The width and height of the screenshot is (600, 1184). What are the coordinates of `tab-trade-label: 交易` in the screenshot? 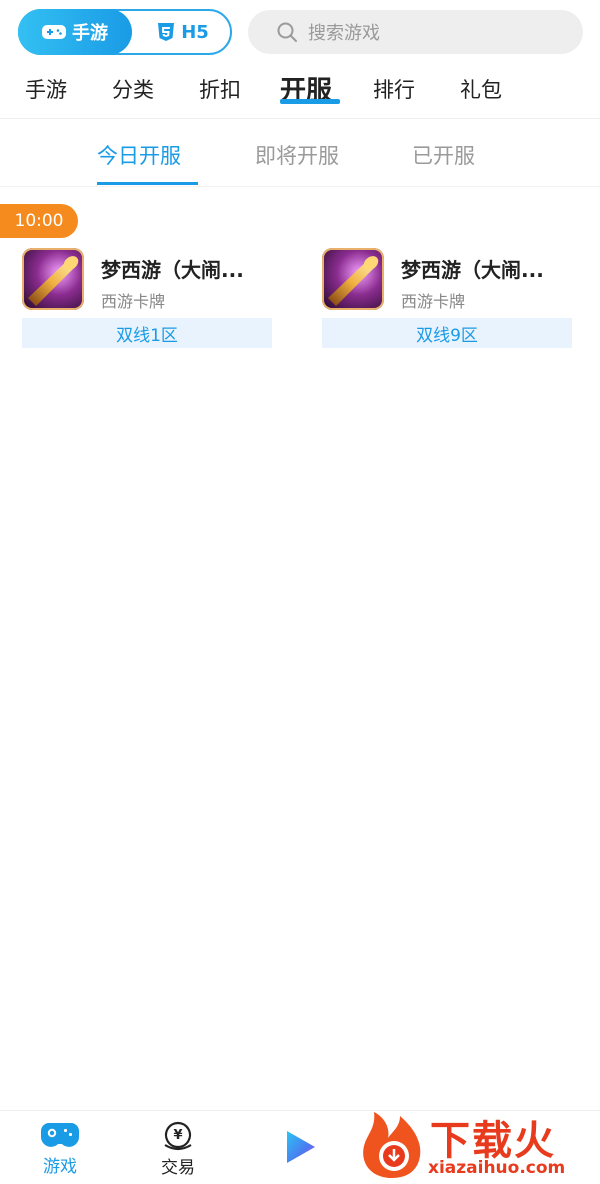 It's located at (178, 1167).